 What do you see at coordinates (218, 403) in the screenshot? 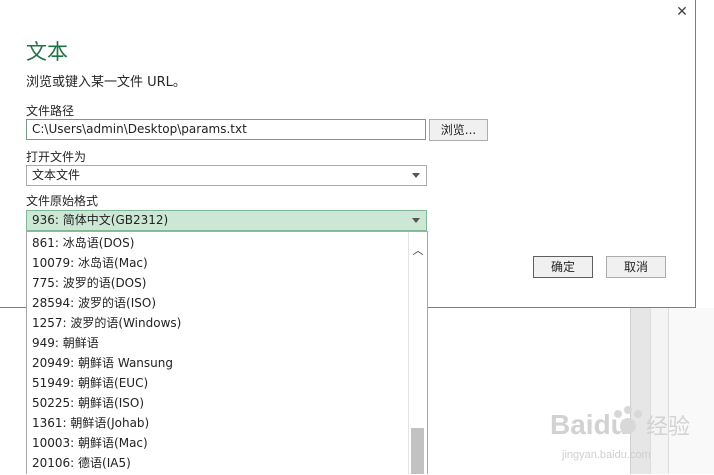
I see `list-item: 50225: 朝鲜语(ISO)` at bounding box center [218, 403].